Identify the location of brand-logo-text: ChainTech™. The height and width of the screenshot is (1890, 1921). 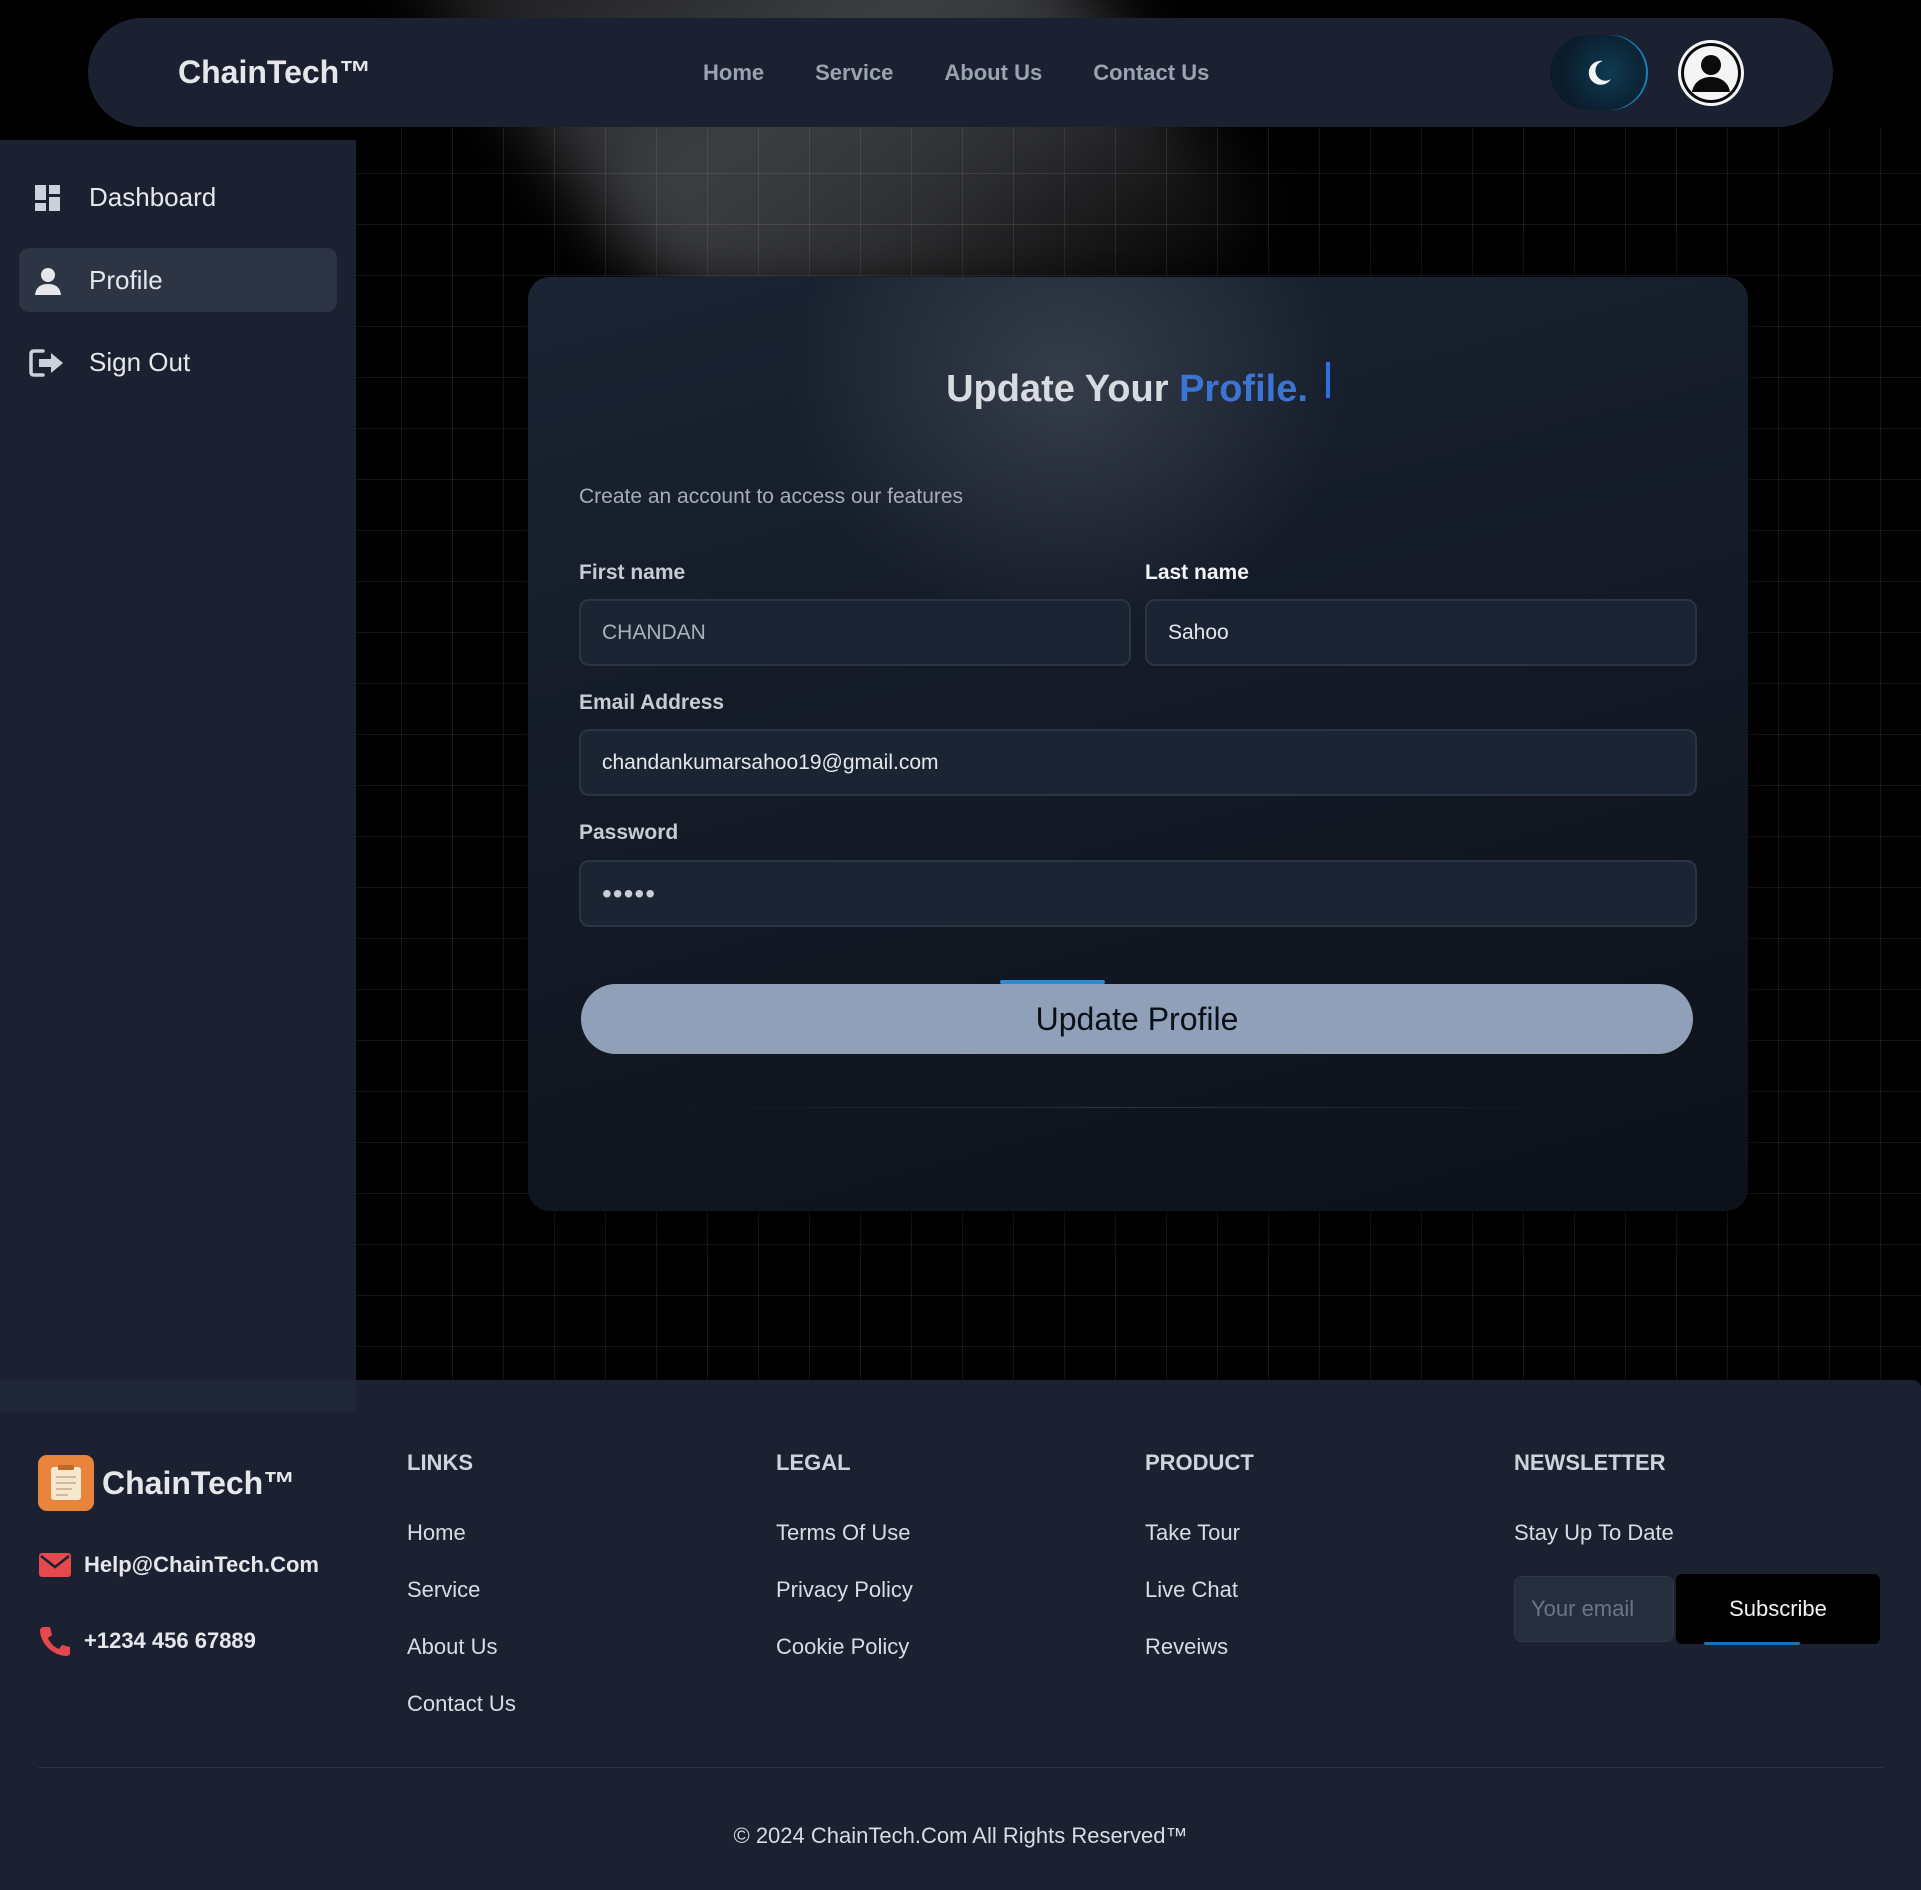
(274, 72).